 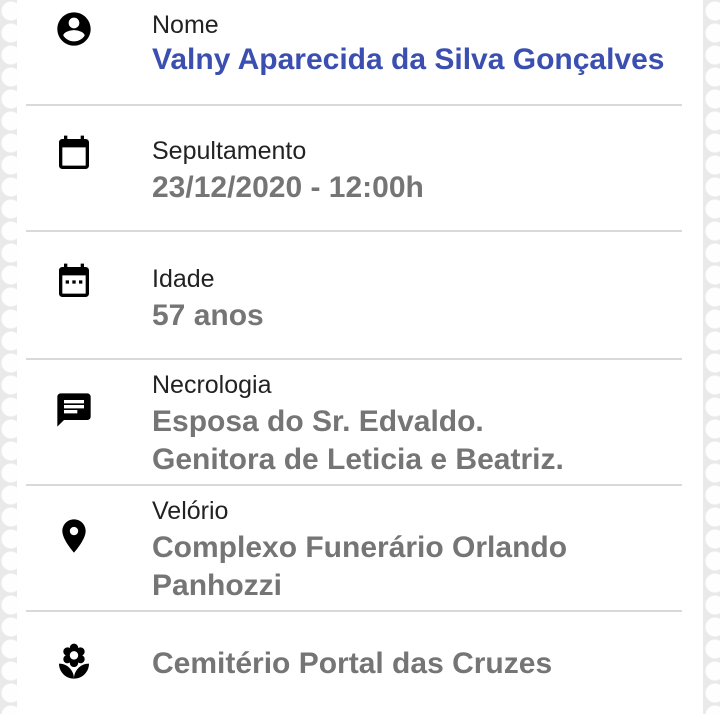 What do you see at coordinates (74, 536) in the screenshot?
I see `location-pin-icon` at bounding box center [74, 536].